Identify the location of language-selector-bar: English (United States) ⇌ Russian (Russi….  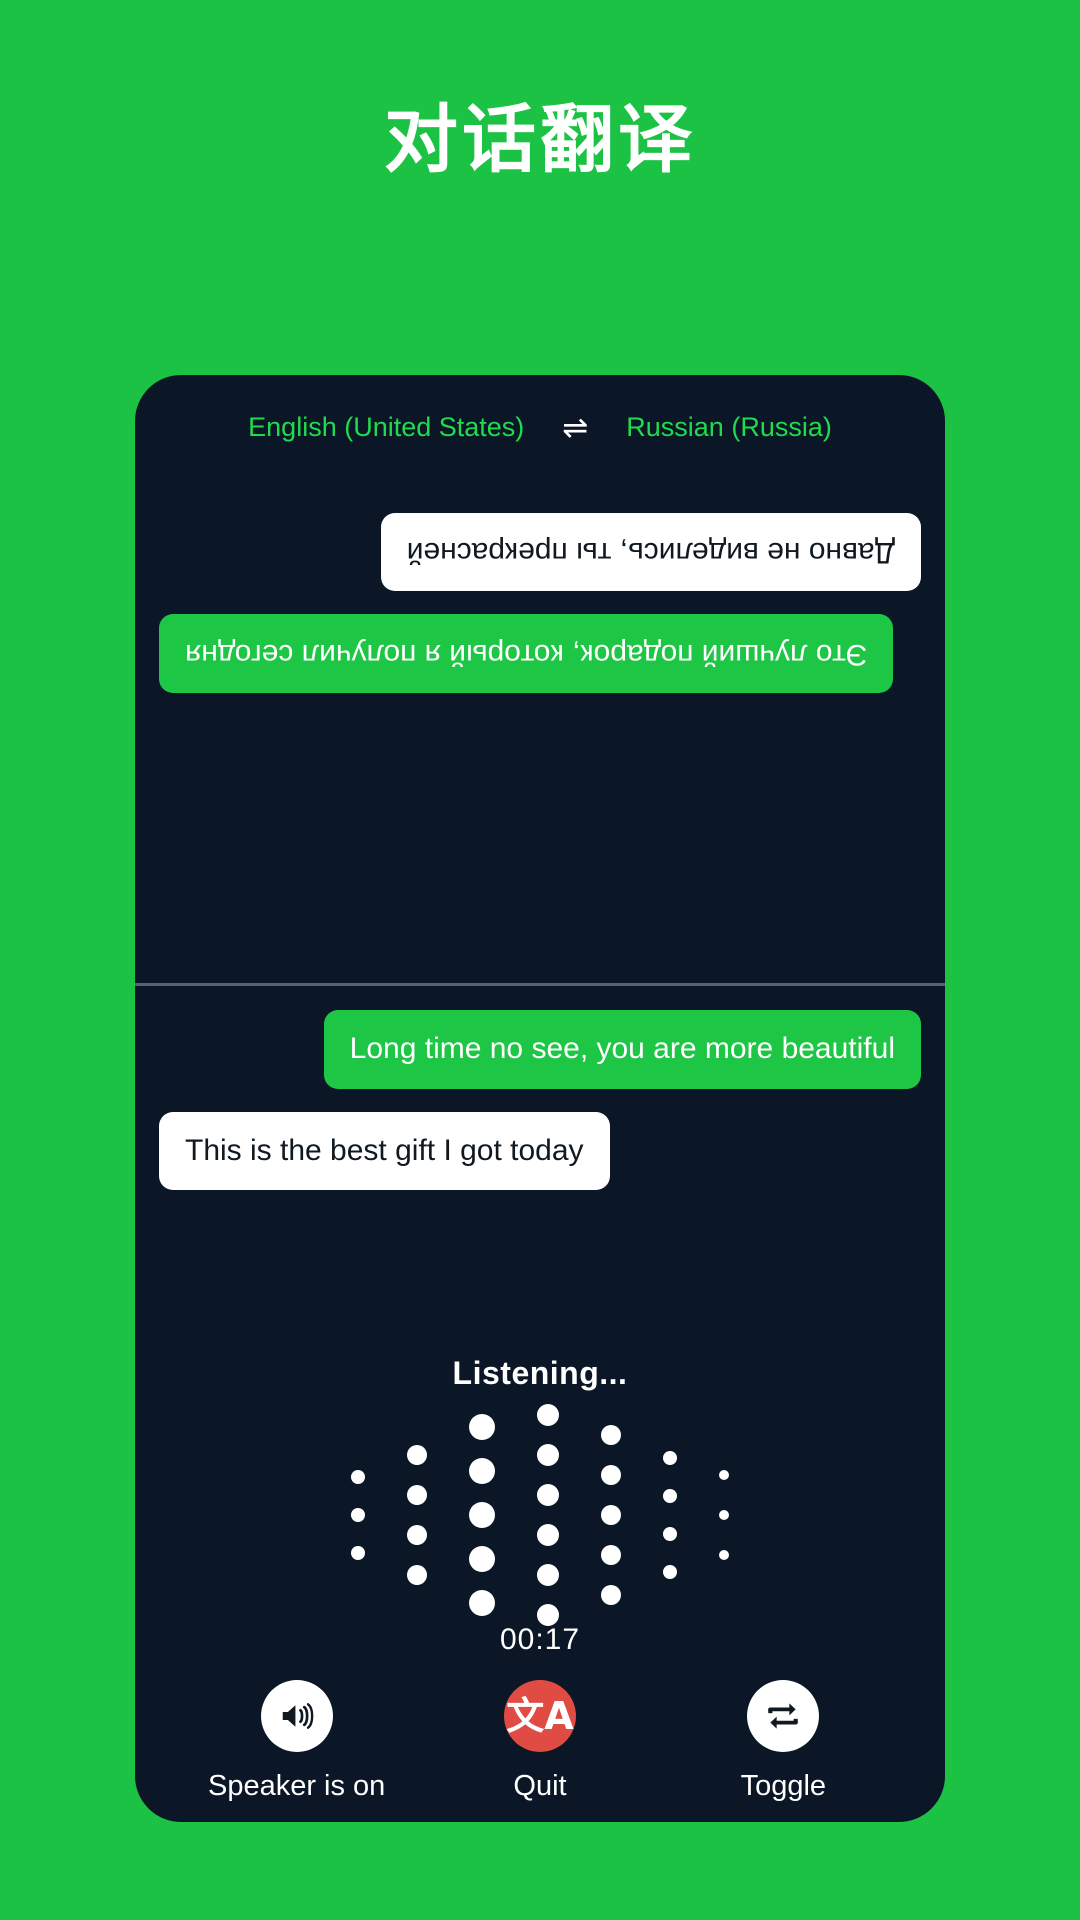
(540, 427).